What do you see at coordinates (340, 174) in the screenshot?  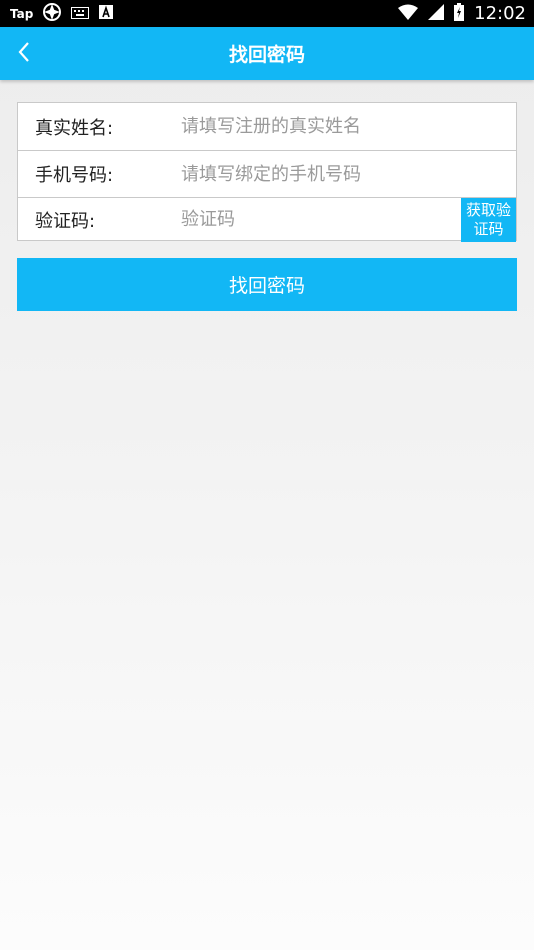 I see `phone-input` at bounding box center [340, 174].